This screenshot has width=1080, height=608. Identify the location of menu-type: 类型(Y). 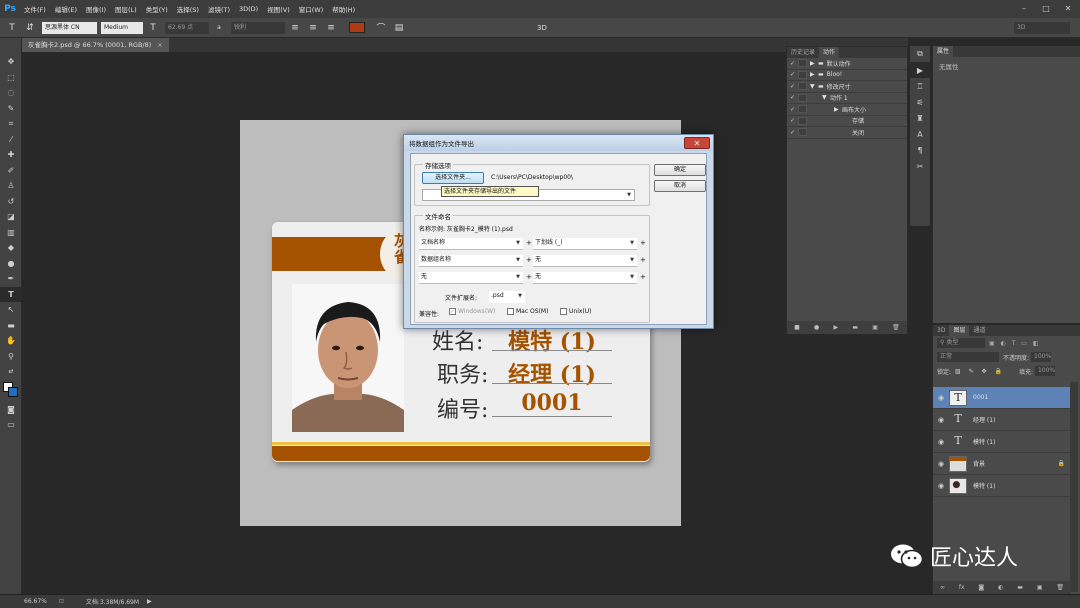
(157, 9).